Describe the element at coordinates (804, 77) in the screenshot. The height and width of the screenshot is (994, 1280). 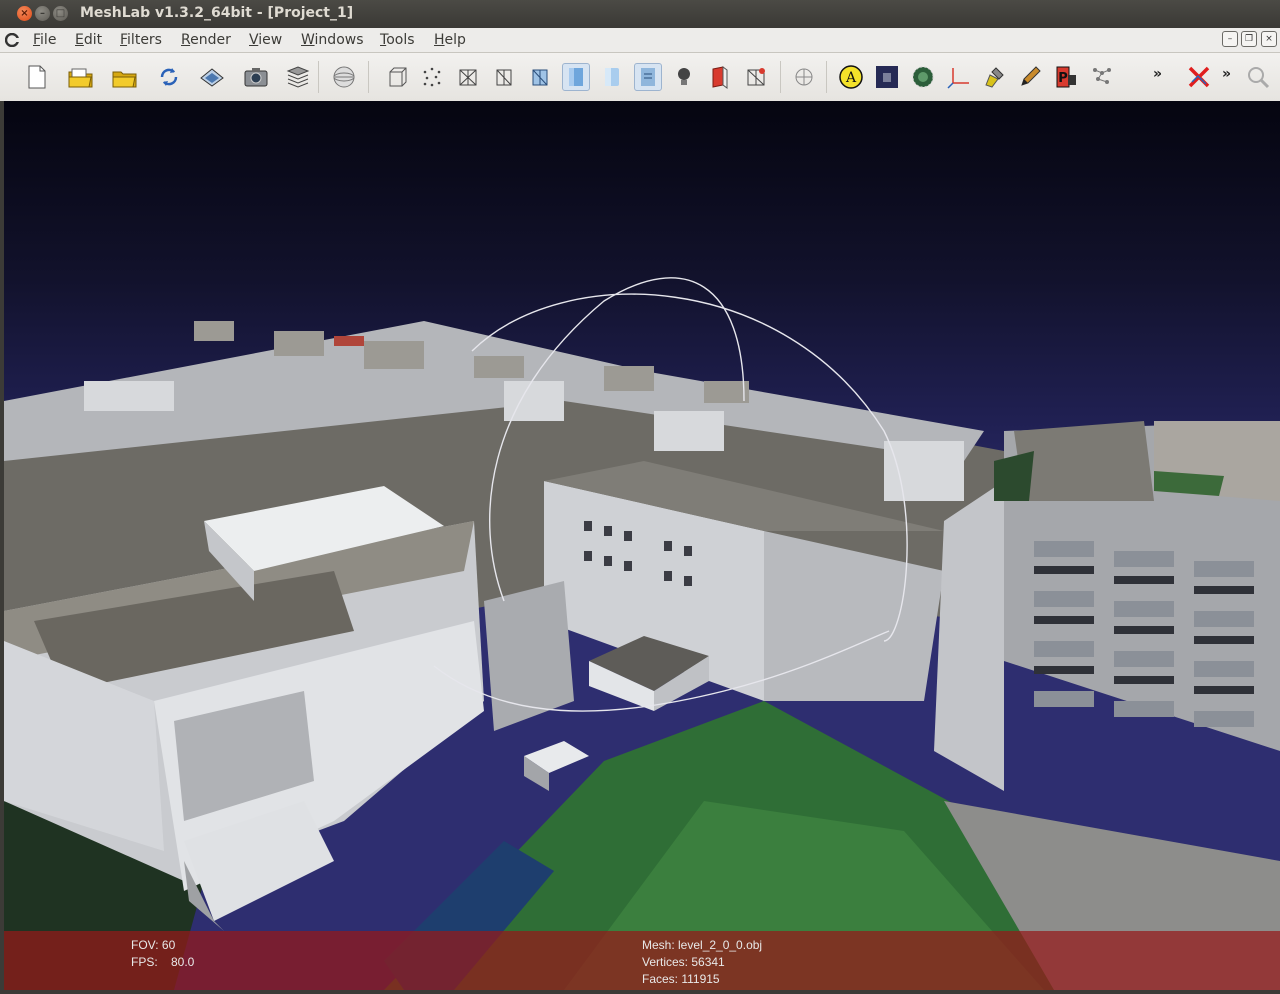
I see `axis-icon` at that location.